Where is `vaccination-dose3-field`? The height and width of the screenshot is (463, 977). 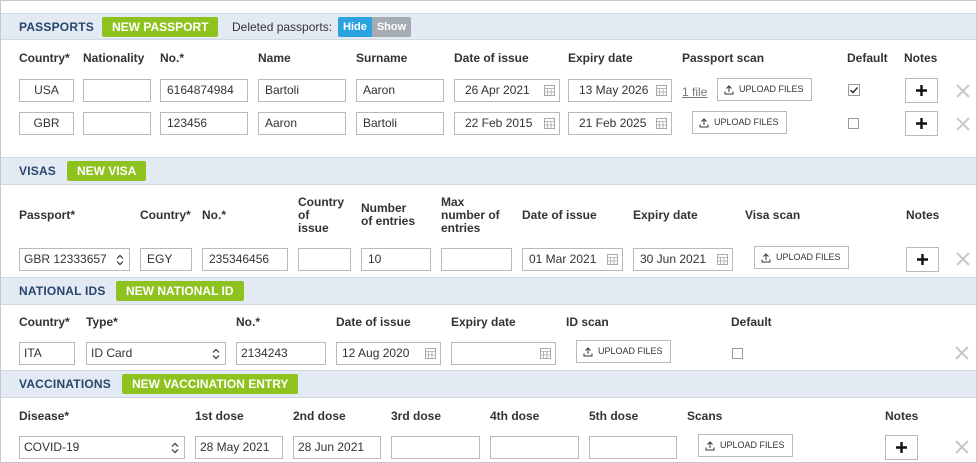
vaccination-dose3-field is located at coordinates (435, 447).